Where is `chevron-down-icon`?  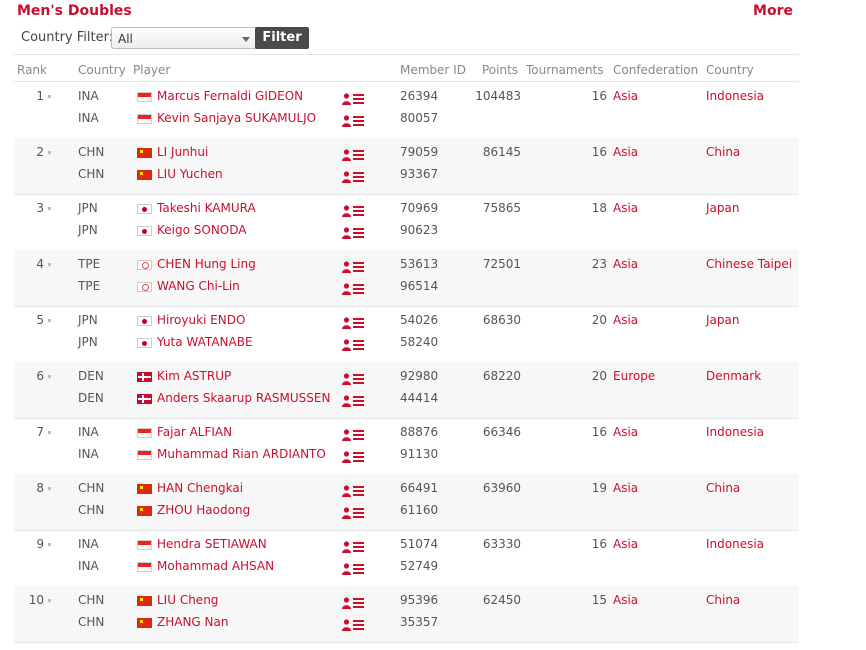
chevron-down-icon is located at coordinates (246, 39).